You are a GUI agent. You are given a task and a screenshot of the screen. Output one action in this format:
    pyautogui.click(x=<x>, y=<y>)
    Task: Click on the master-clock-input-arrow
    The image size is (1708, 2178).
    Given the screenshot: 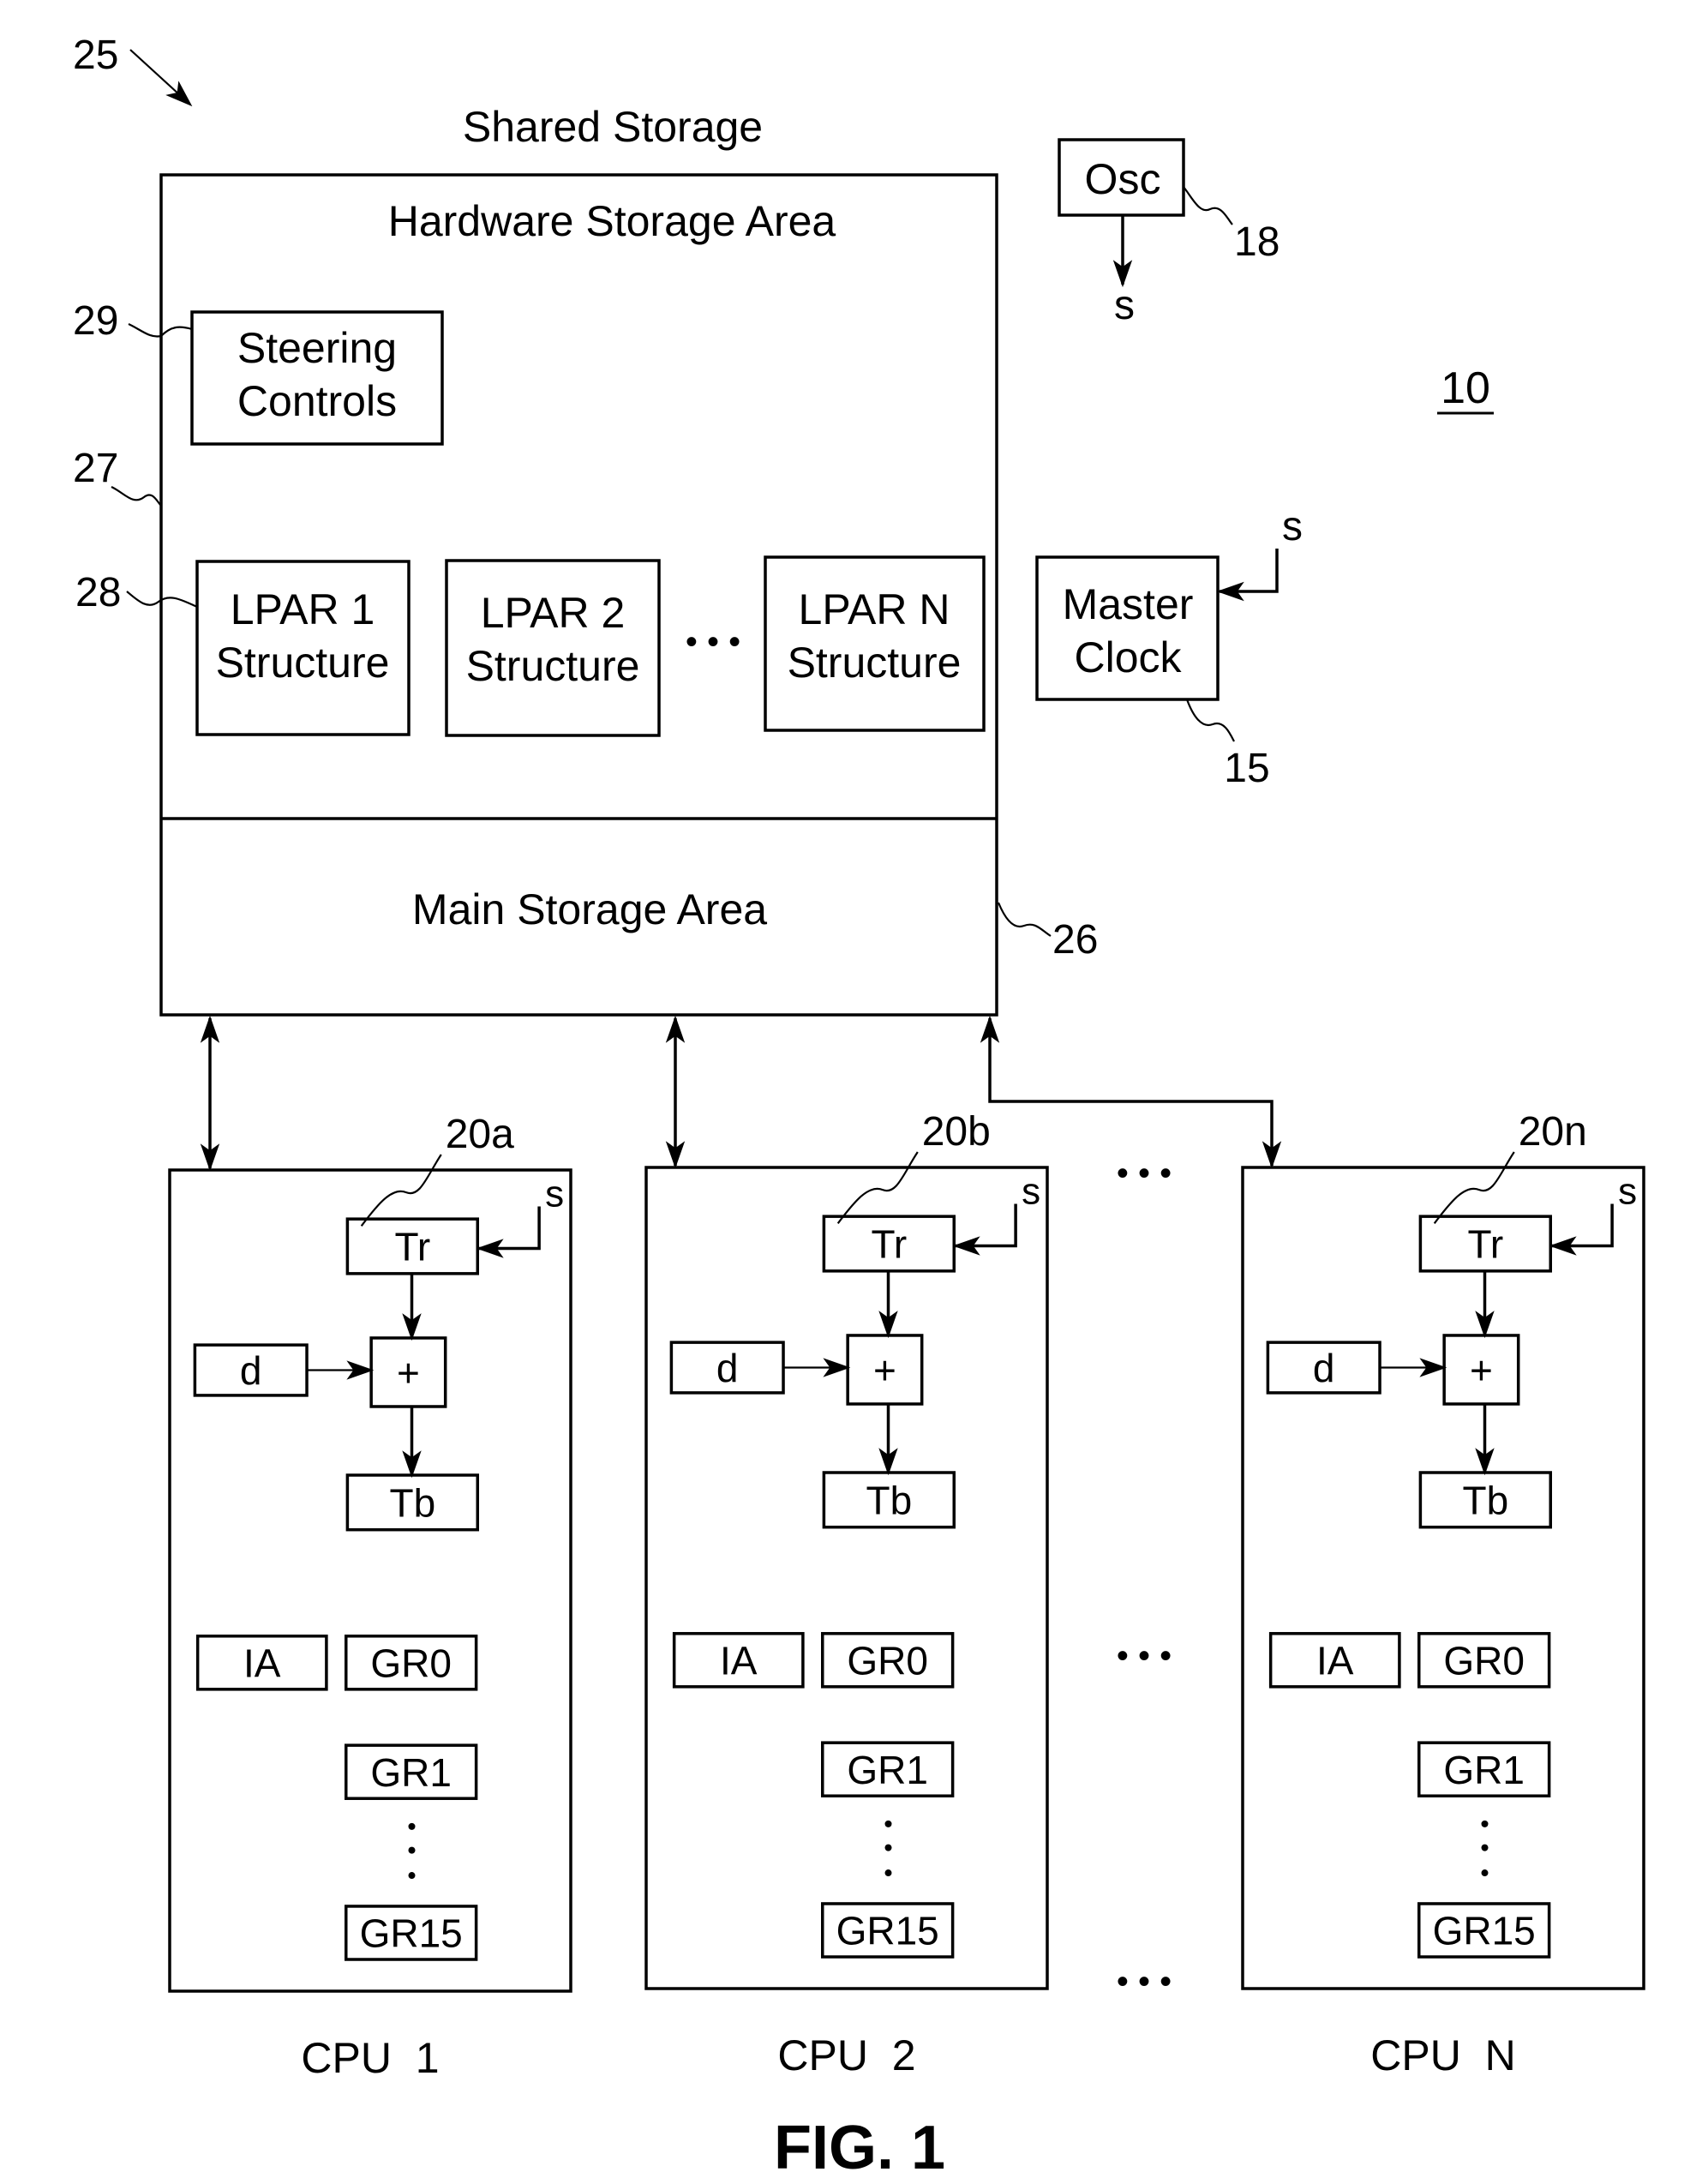 What is the action you would take?
    pyautogui.click(x=1247, y=575)
    